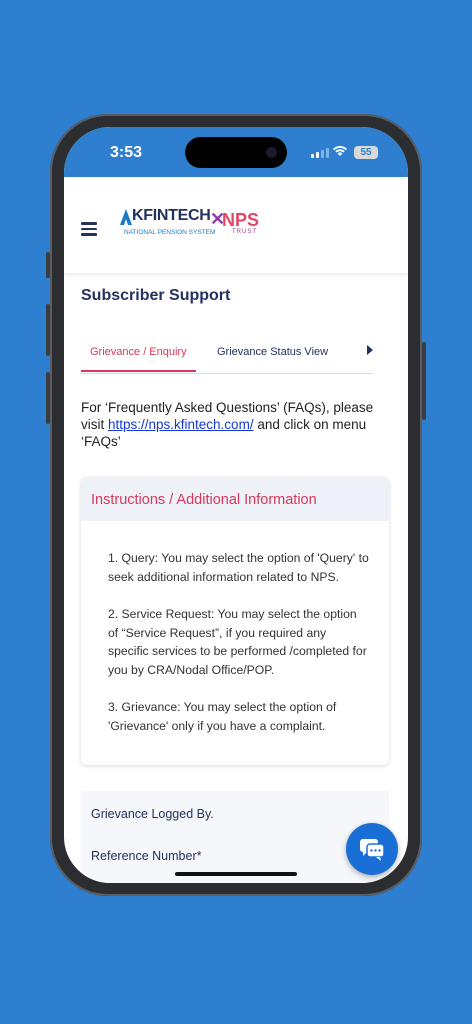 The image size is (472, 1024). What do you see at coordinates (156, 295) in the screenshot?
I see `page-title: Subscriber Support` at bounding box center [156, 295].